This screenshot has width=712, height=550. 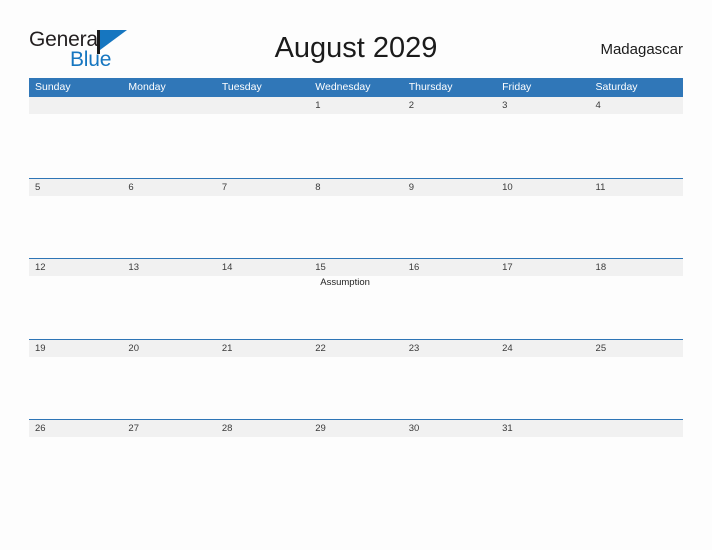 I want to click on day-cell: 8, so click(x=355, y=219).